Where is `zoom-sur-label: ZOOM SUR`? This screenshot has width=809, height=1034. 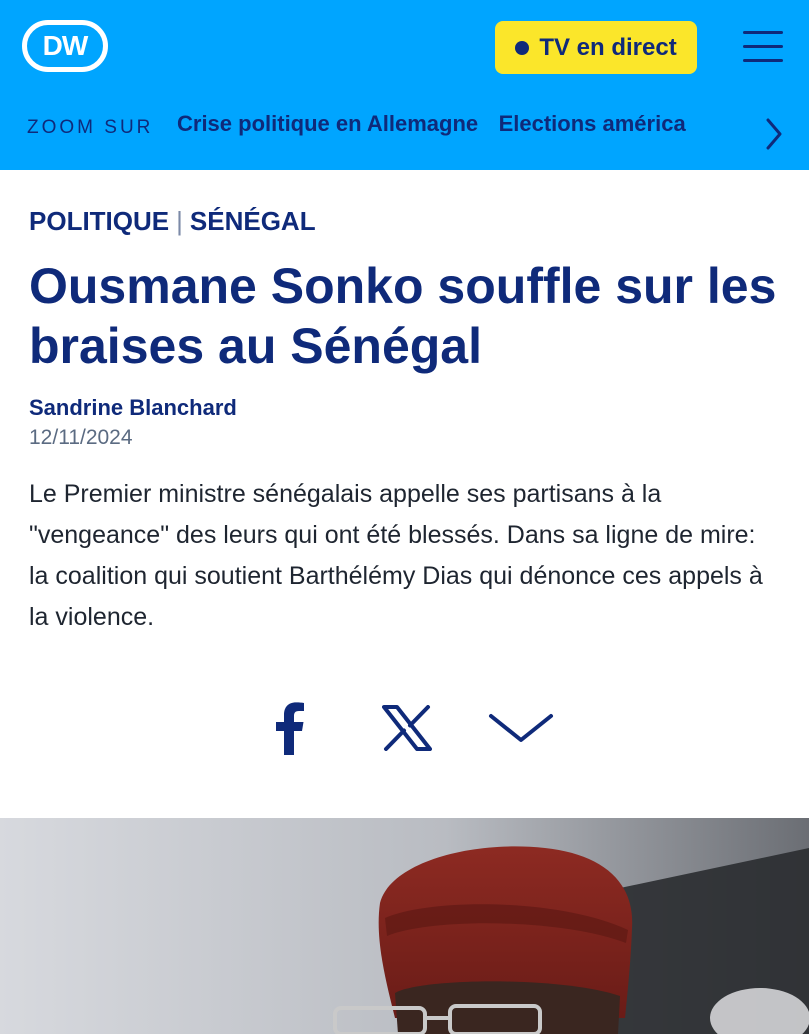 zoom-sur-label: ZOOM SUR is located at coordinates (90, 127).